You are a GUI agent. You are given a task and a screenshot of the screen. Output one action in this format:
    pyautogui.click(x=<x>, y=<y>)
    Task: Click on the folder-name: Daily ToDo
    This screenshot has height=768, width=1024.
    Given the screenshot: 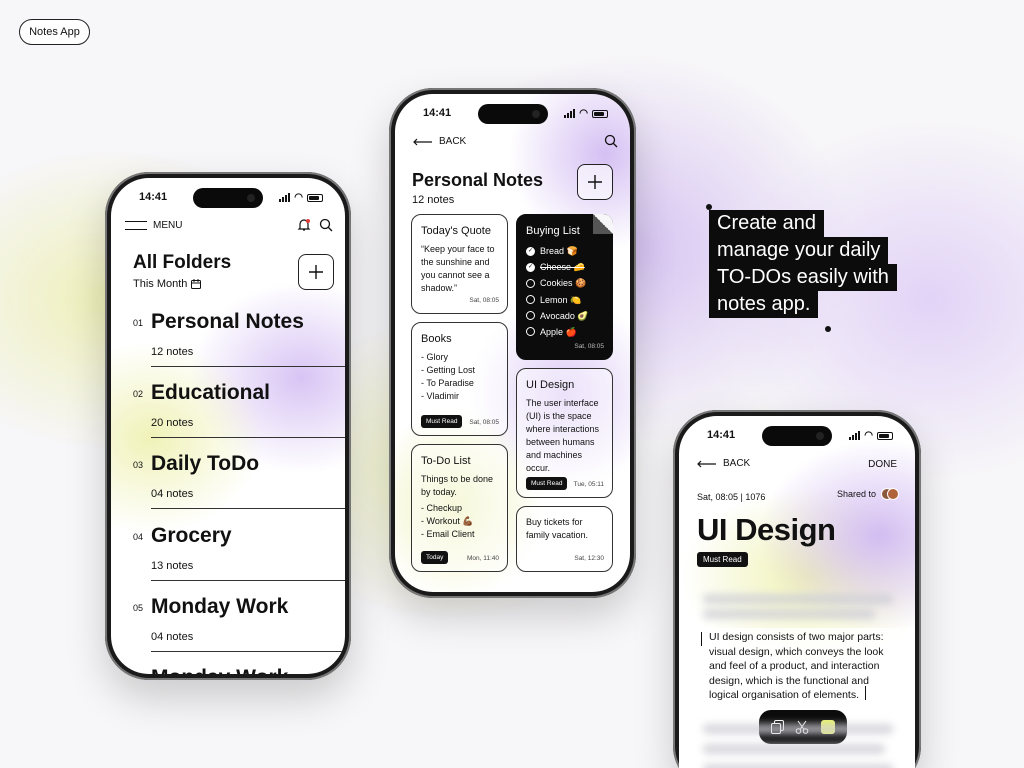 What is the action you would take?
    pyautogui.click(x=205, y=463)
    